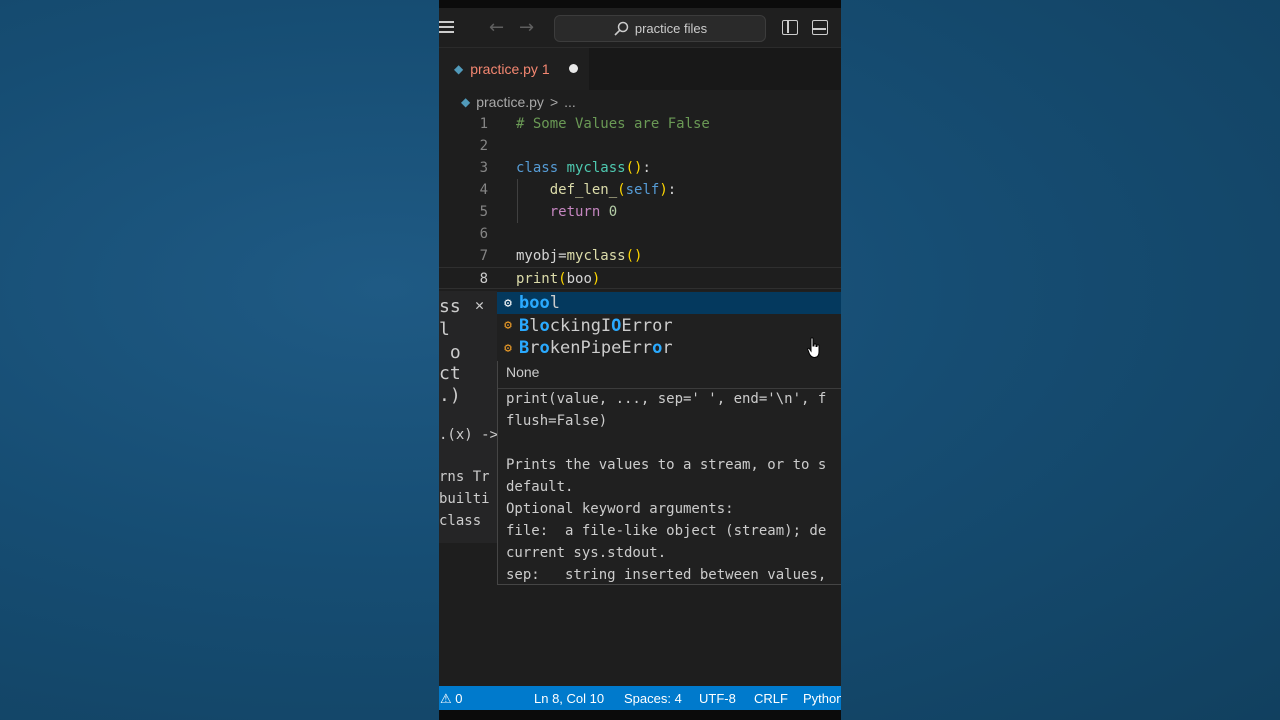 The width and height of the screenshot is (1280, 720). What do you see at coordinates (562, 256) in the screenshot?
I see `code-token: =` at bounding box center [562, 256].